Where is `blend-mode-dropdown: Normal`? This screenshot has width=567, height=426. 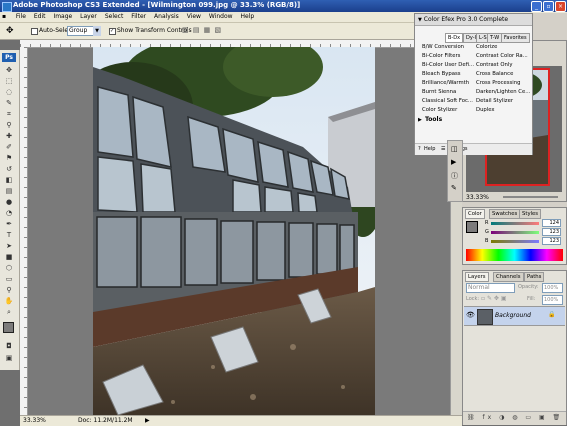
blend-mode-dropdown: Normal is located at coordinates (490, 288).